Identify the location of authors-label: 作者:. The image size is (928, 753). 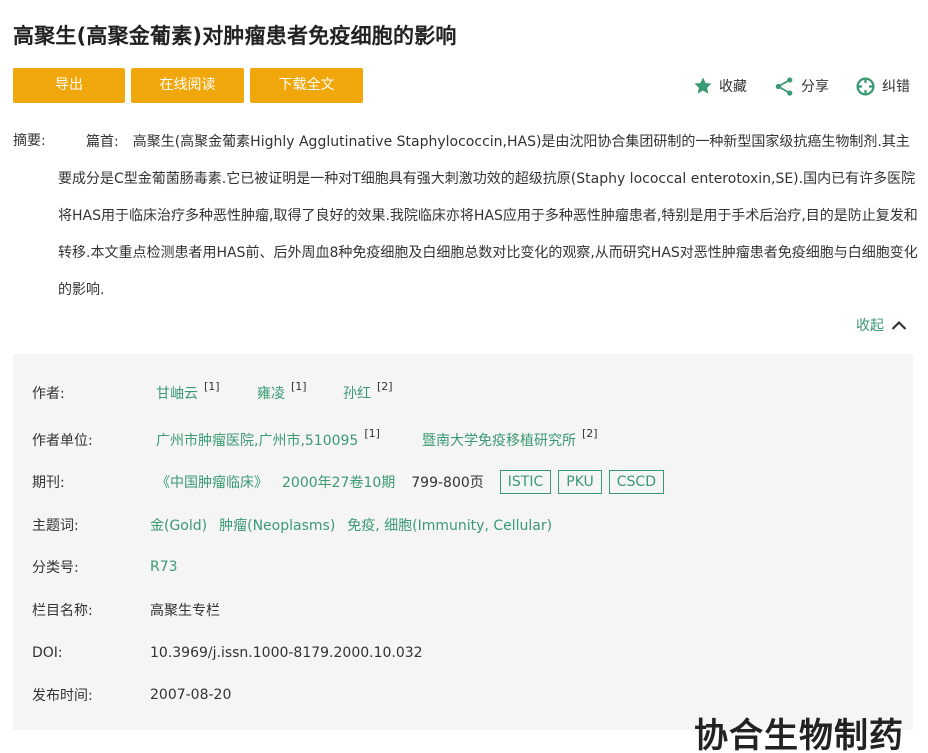
(48, 394).